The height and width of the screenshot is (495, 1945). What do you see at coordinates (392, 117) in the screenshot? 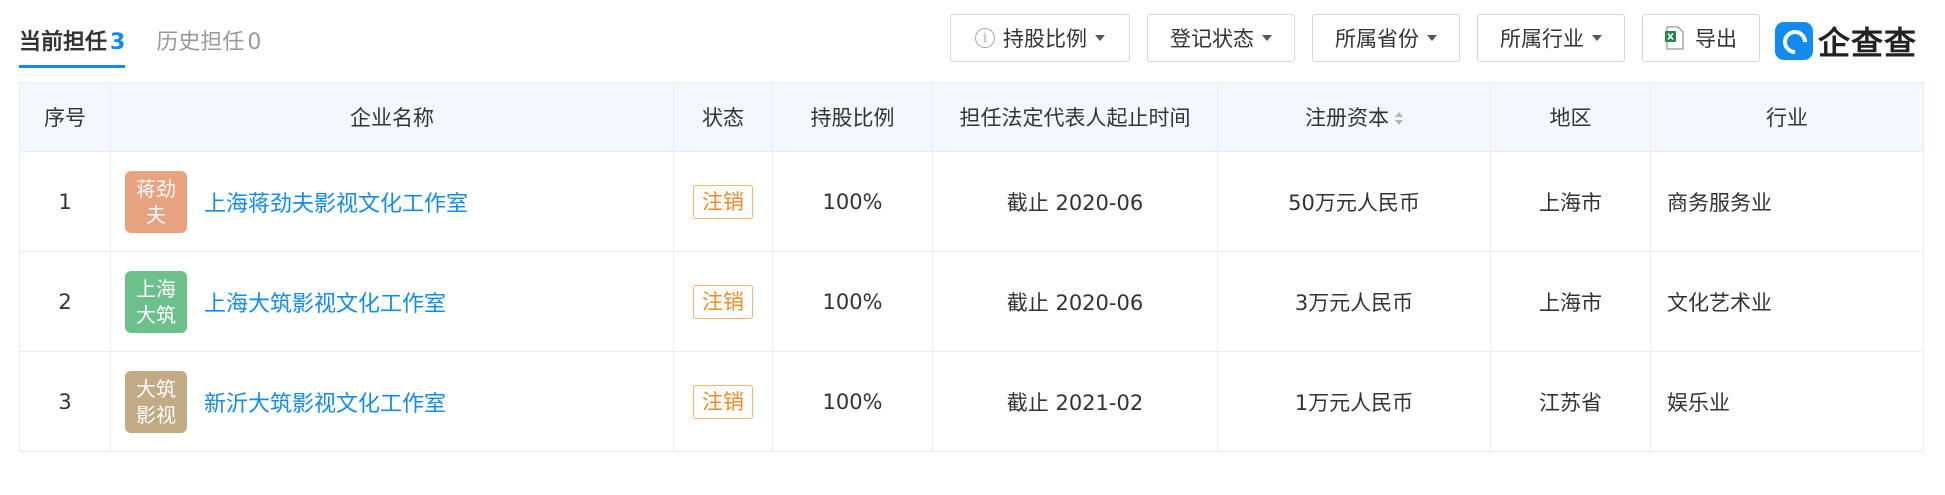
I see `header-company: 企业名称` at bounding box center [392, 117].